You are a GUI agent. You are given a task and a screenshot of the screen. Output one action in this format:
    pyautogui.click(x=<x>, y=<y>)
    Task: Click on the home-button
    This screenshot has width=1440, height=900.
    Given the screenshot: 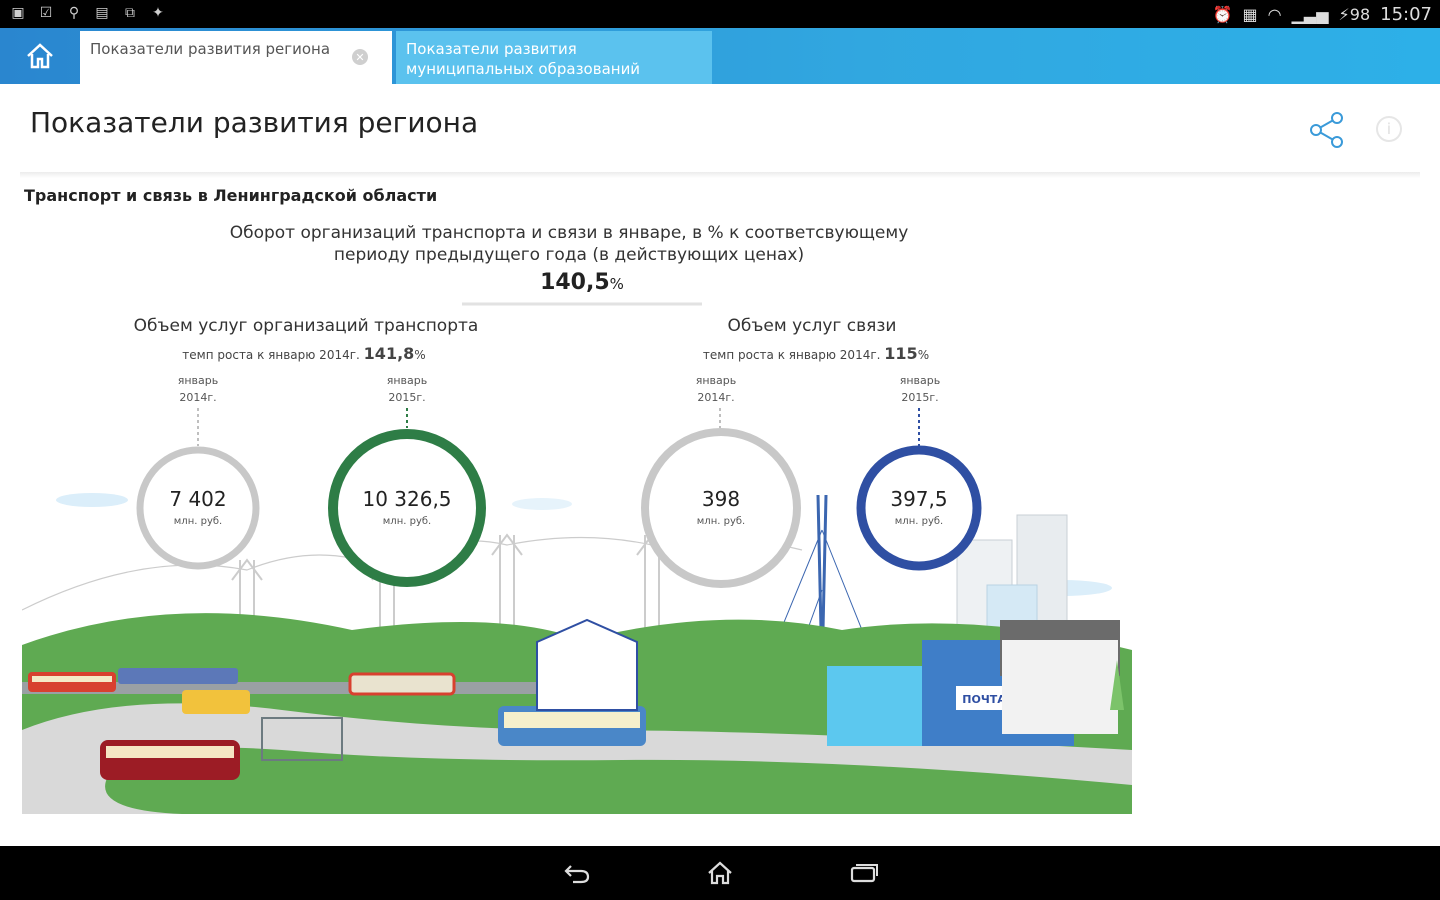 What is the action you would take?
    pyautogui.click(x=40, y=56)
    